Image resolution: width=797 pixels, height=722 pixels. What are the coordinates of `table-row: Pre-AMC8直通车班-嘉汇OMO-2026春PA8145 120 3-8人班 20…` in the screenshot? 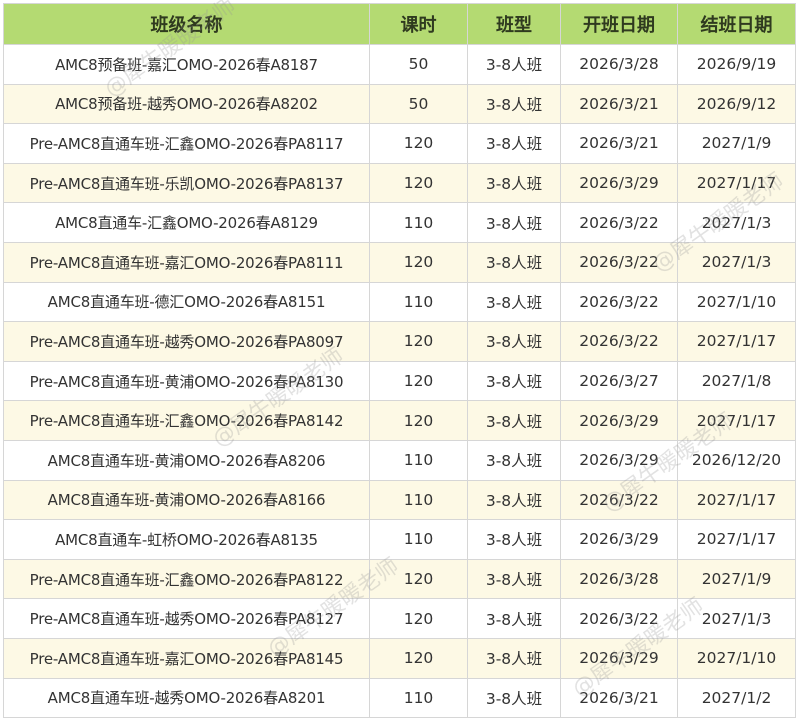 It's located at (399, 658).